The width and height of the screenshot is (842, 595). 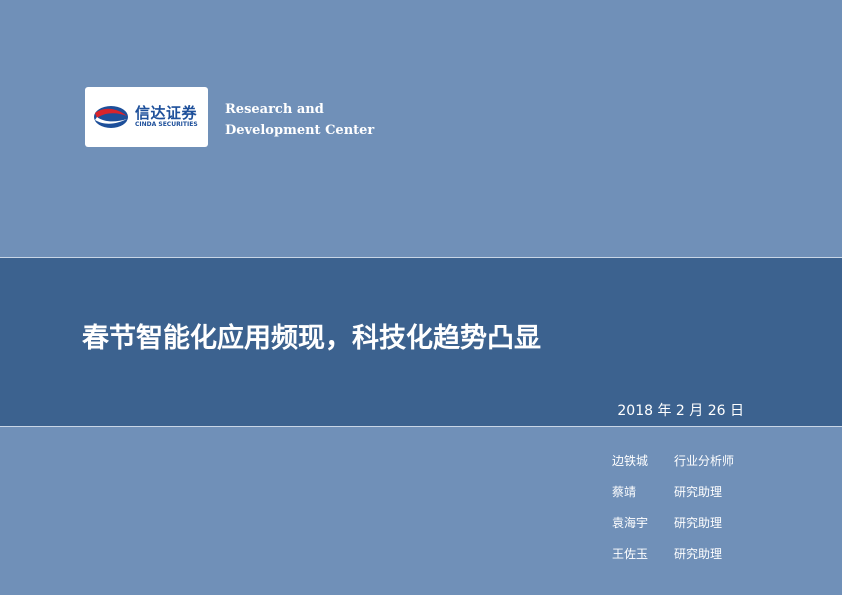 I want to click on author-name: 袁海宇, so click(x=630, y=523).